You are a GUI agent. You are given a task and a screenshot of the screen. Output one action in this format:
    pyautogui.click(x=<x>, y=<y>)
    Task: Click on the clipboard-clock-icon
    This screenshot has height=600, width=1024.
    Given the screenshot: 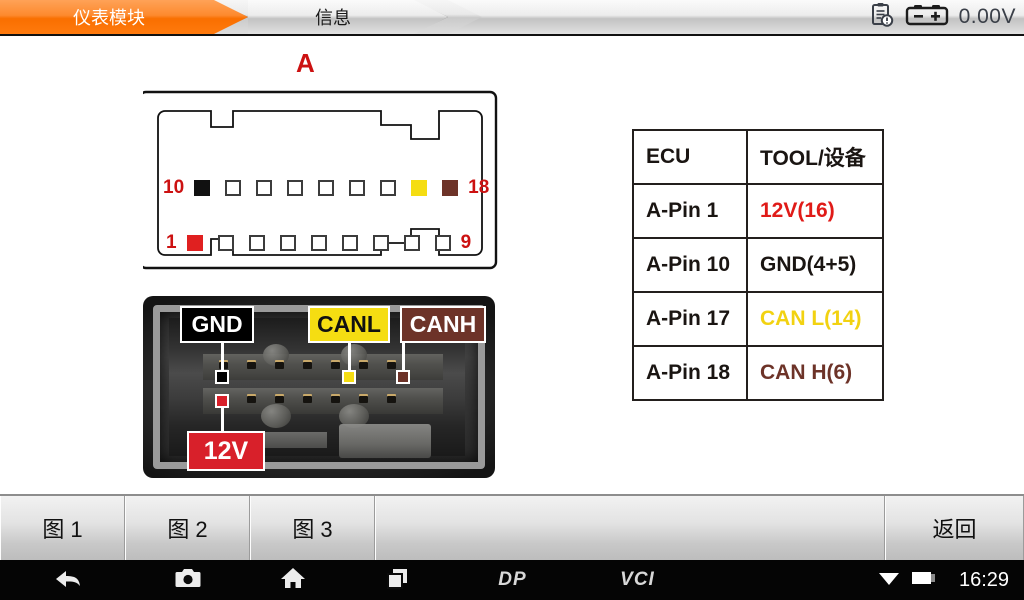 What is the action you would take?
    pyautogui.click(x=882, y=17)
    